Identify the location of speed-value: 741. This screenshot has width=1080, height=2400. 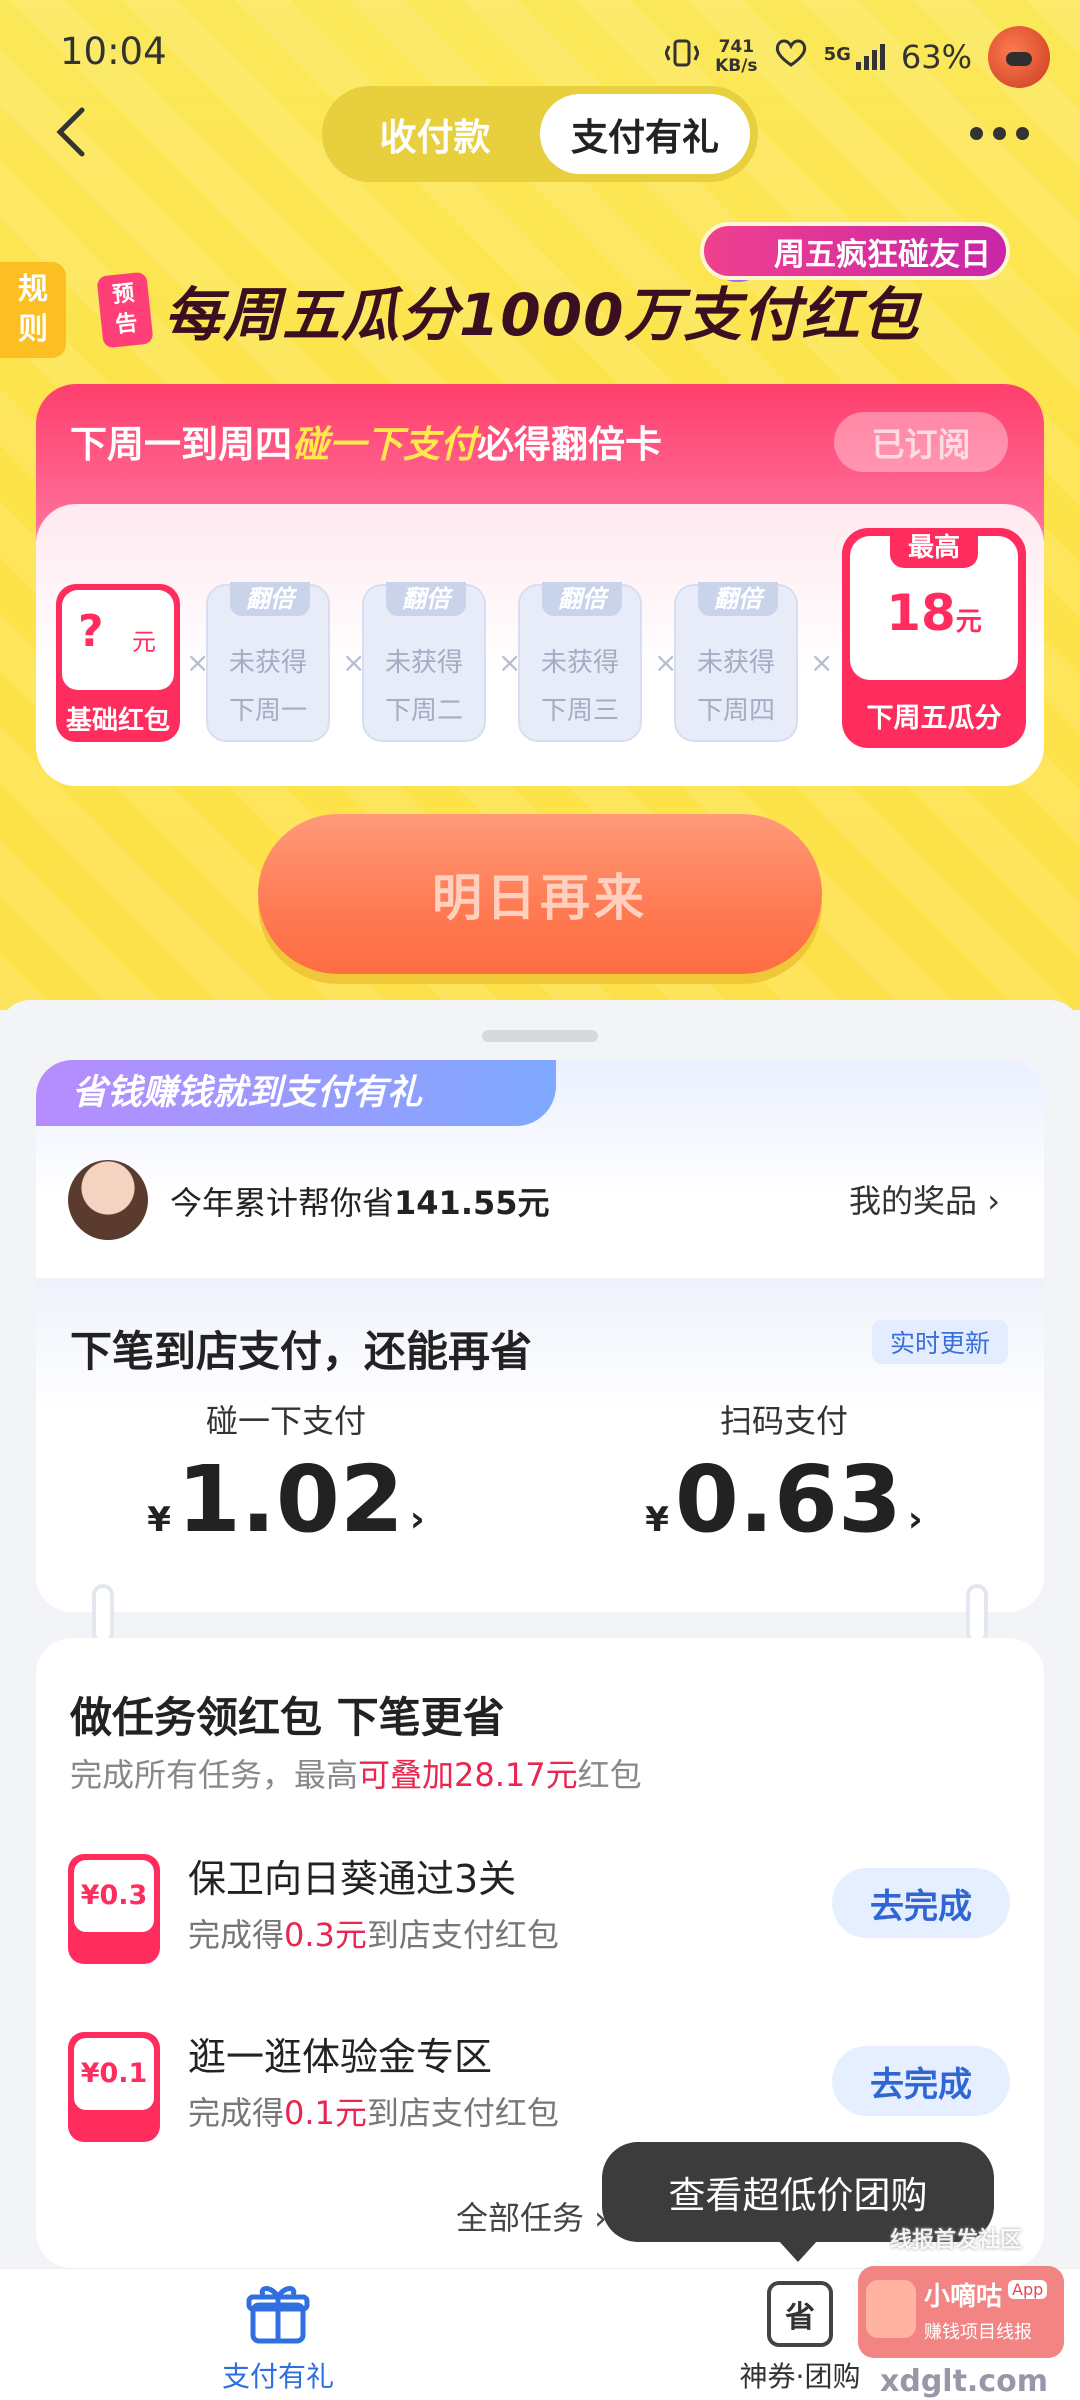
(736, 47).